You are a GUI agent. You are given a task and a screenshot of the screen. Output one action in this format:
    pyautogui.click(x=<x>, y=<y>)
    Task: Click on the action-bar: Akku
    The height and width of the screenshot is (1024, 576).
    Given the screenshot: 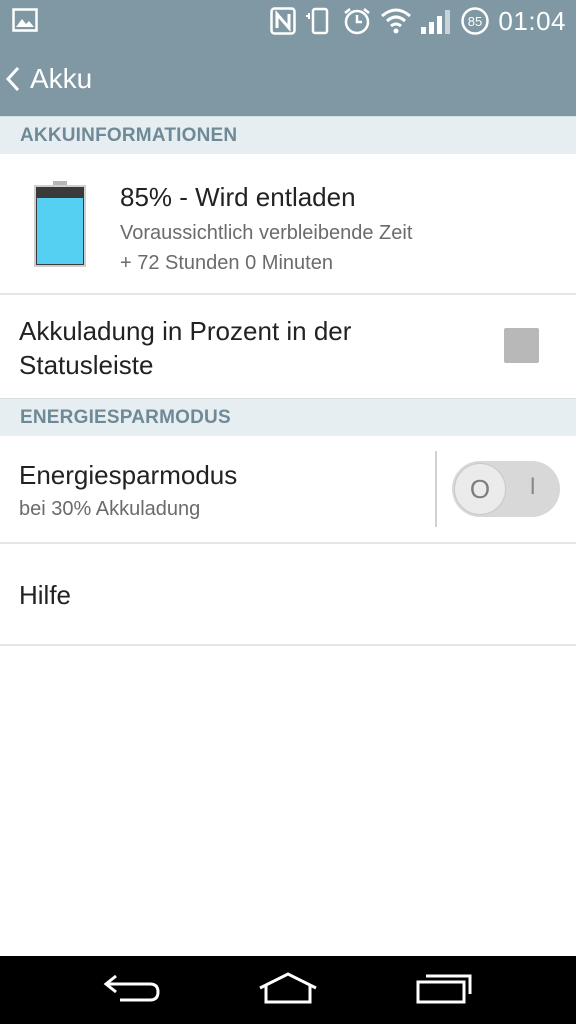 What is the action you would take?
    pyautogui.click(x=288, y=79)
    